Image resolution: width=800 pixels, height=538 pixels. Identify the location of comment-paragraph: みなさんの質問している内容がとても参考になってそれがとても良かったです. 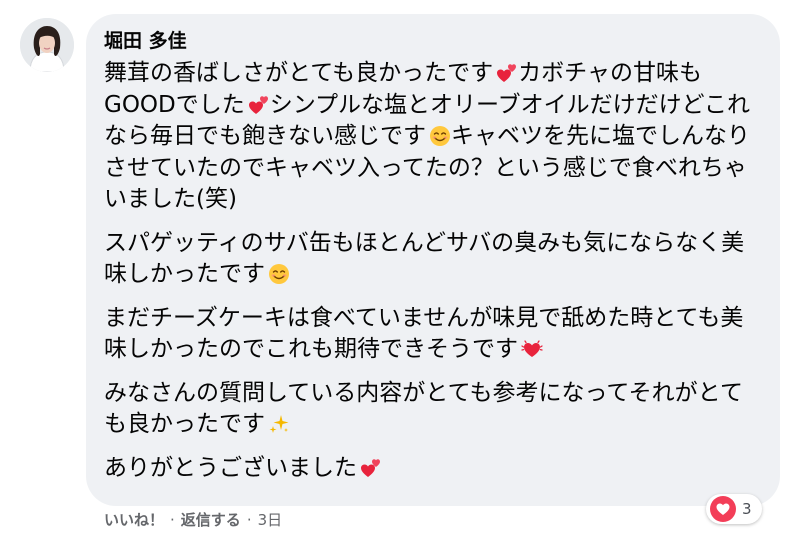
(432, 409).